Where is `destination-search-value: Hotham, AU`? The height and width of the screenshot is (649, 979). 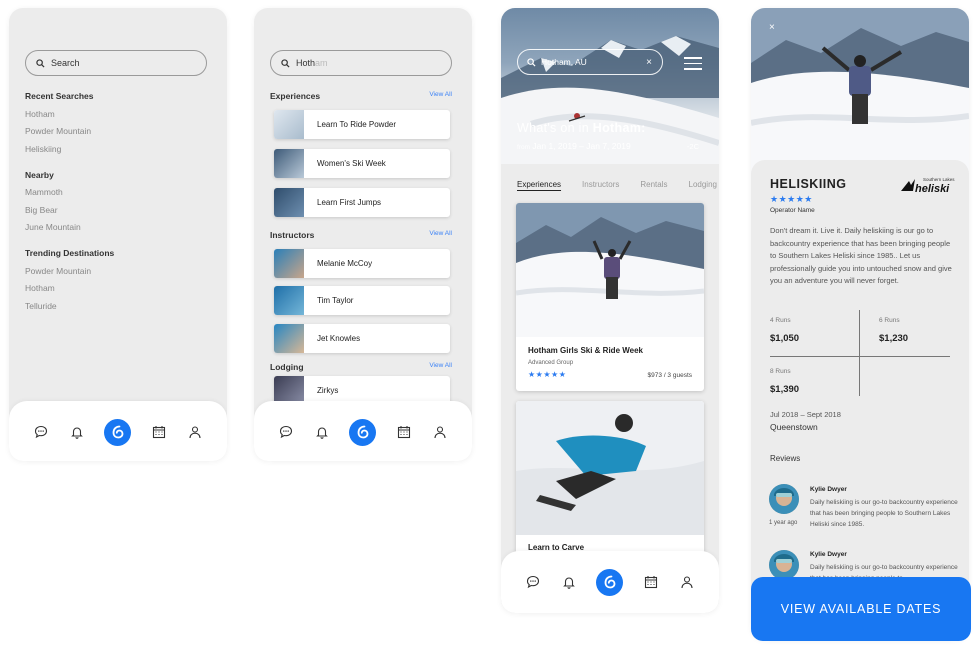
destination-search-value: Hotham, AU is located at coordinates (564, 62).